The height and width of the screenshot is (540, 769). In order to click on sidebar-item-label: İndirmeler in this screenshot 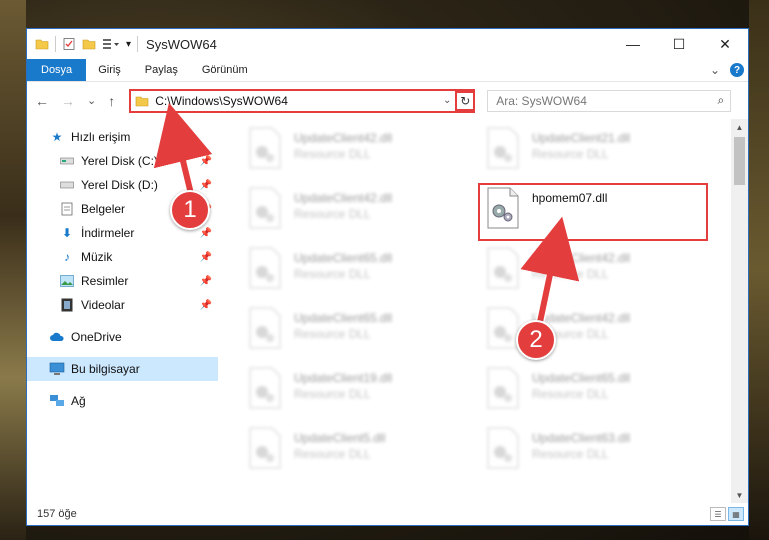, I will do `click(108, 233)`.